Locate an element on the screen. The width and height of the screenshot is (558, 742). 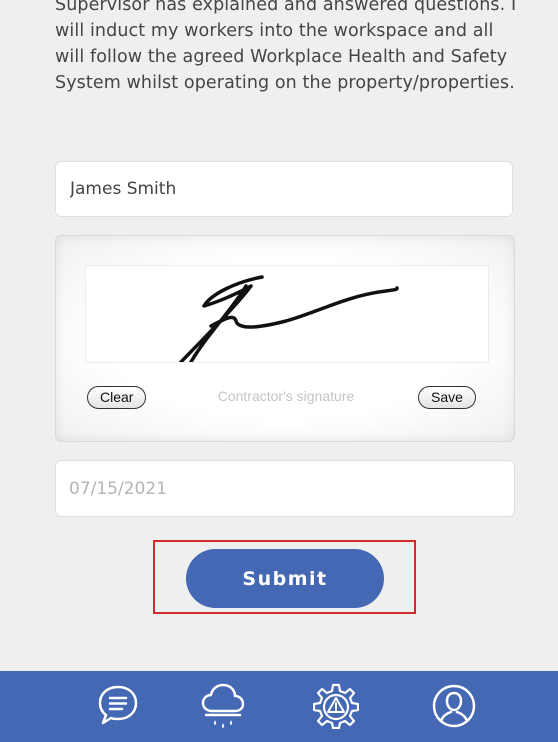
user-profile-icon is located at coordinates (454, 706).